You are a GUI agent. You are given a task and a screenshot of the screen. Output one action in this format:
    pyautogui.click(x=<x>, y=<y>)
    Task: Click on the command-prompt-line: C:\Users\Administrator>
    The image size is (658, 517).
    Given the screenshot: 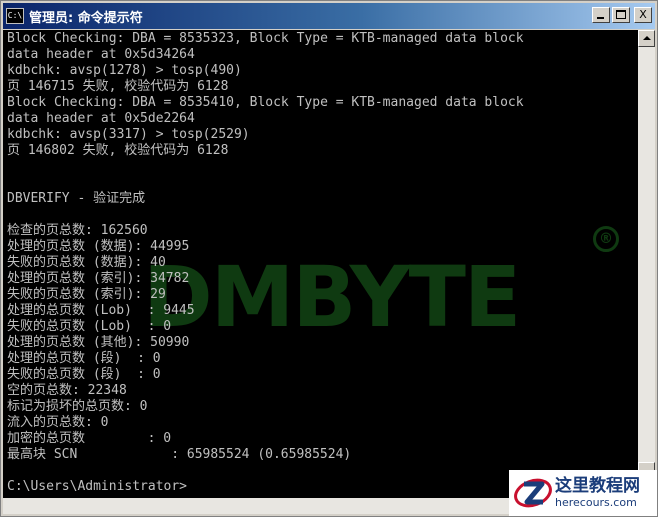 What is the action you would take?
    pyautogui.click(x=97, y=487)
    